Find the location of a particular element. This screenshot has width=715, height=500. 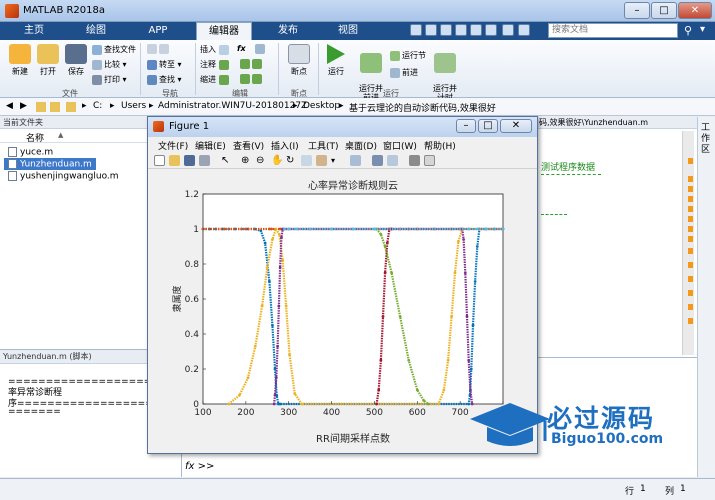

browse-folder-icon is located at coordinates (55, 107).